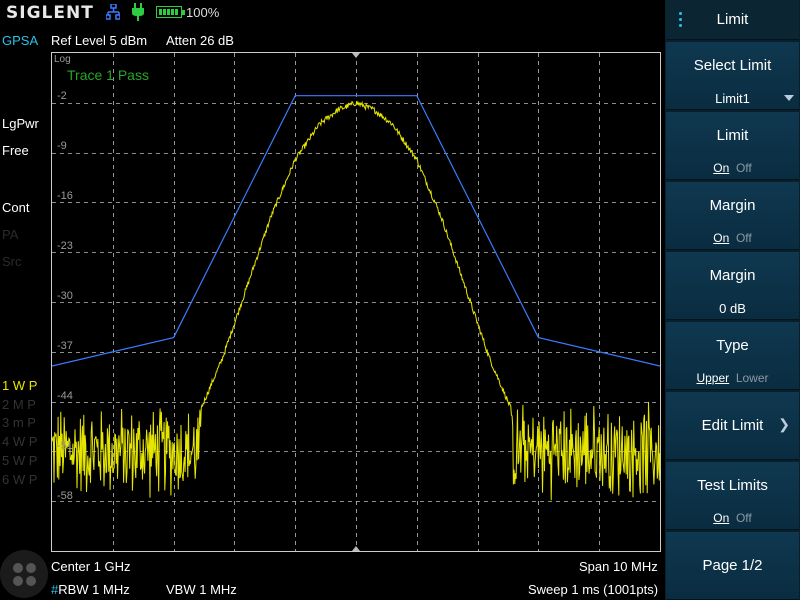  What do you see at coordinates (732, 496) in the screenshot?
I see `test-limits-softkey: Test Limits On Off` at bounding box center [732, 496].